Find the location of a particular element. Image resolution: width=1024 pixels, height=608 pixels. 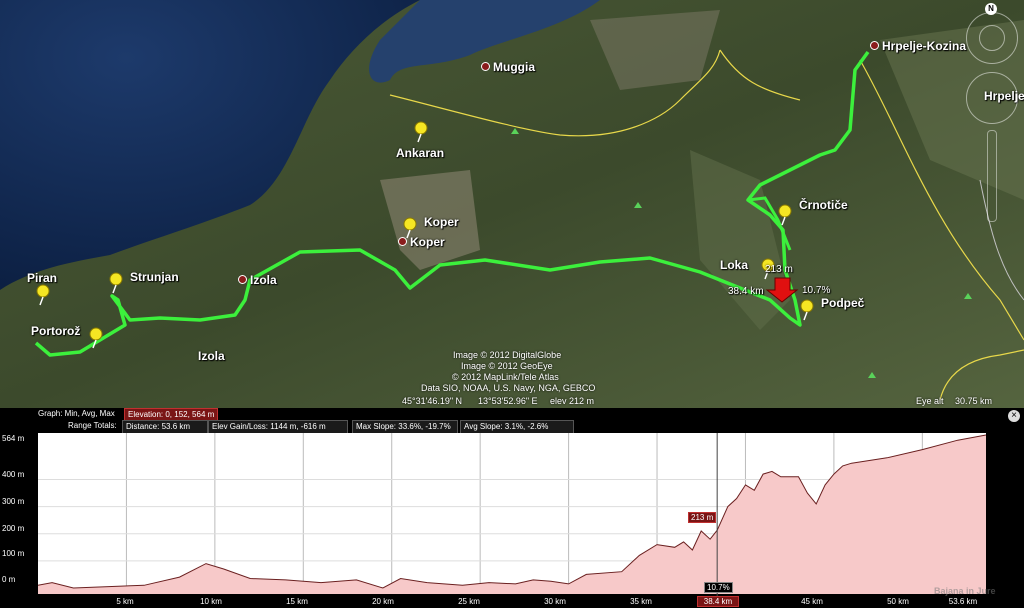

imagery-credit: Image © 2012 DigitalGlobe is located at coordinates (507, 355).